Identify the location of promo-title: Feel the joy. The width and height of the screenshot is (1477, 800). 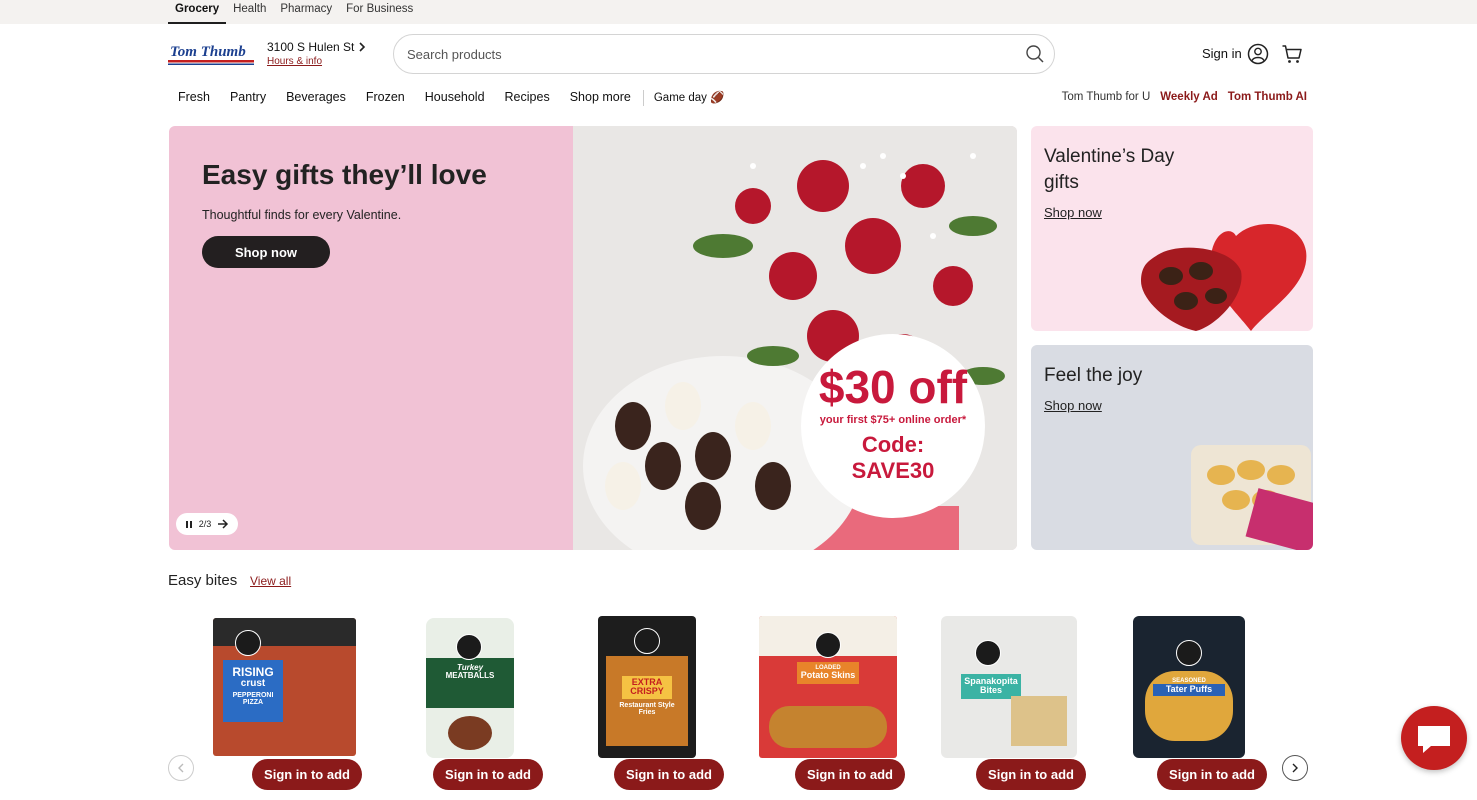
(1093, 375).